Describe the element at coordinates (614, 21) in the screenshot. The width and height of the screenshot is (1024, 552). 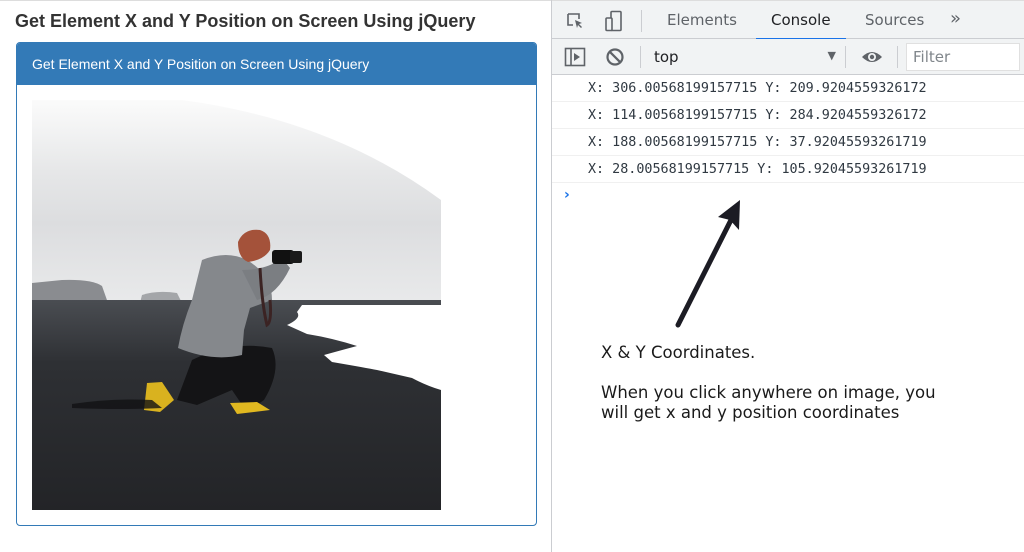
I see `device-toolbar-icon` at that location.